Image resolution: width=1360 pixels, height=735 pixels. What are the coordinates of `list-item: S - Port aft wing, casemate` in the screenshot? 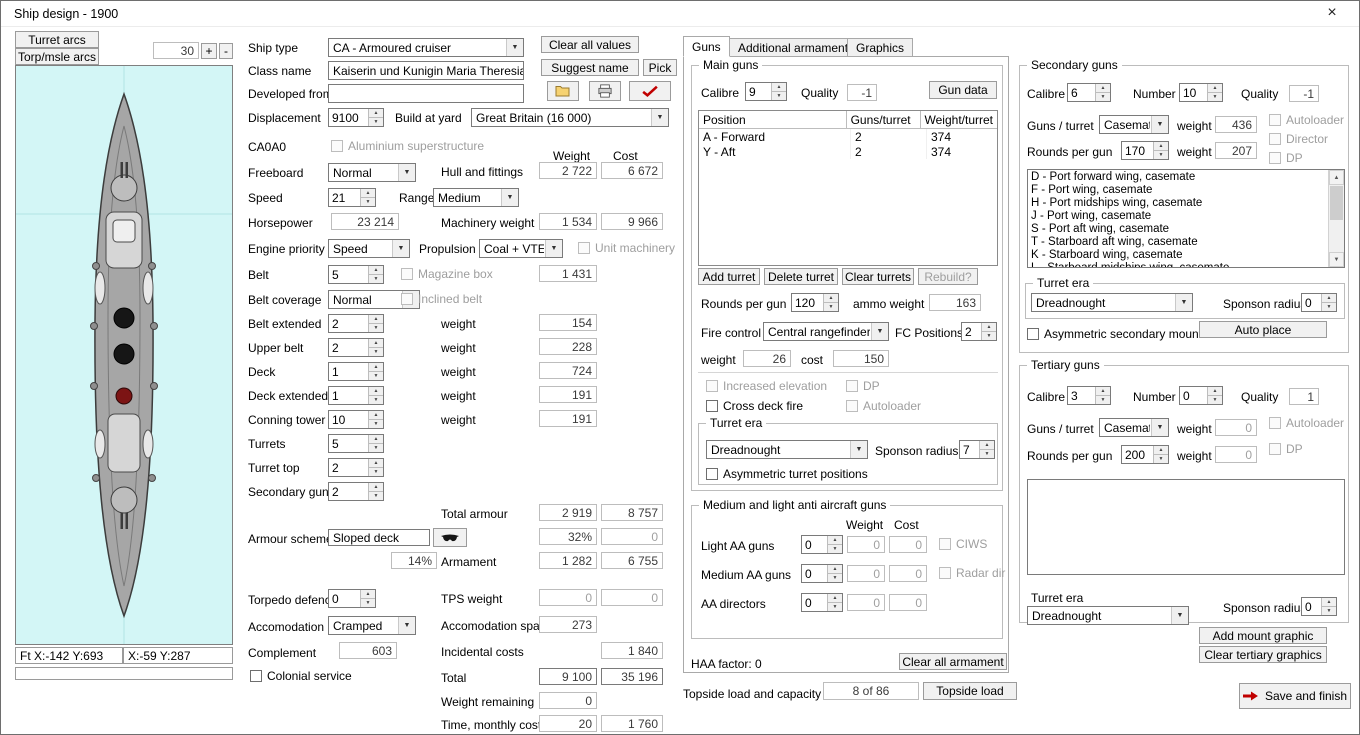 It's located at (1178, 229).